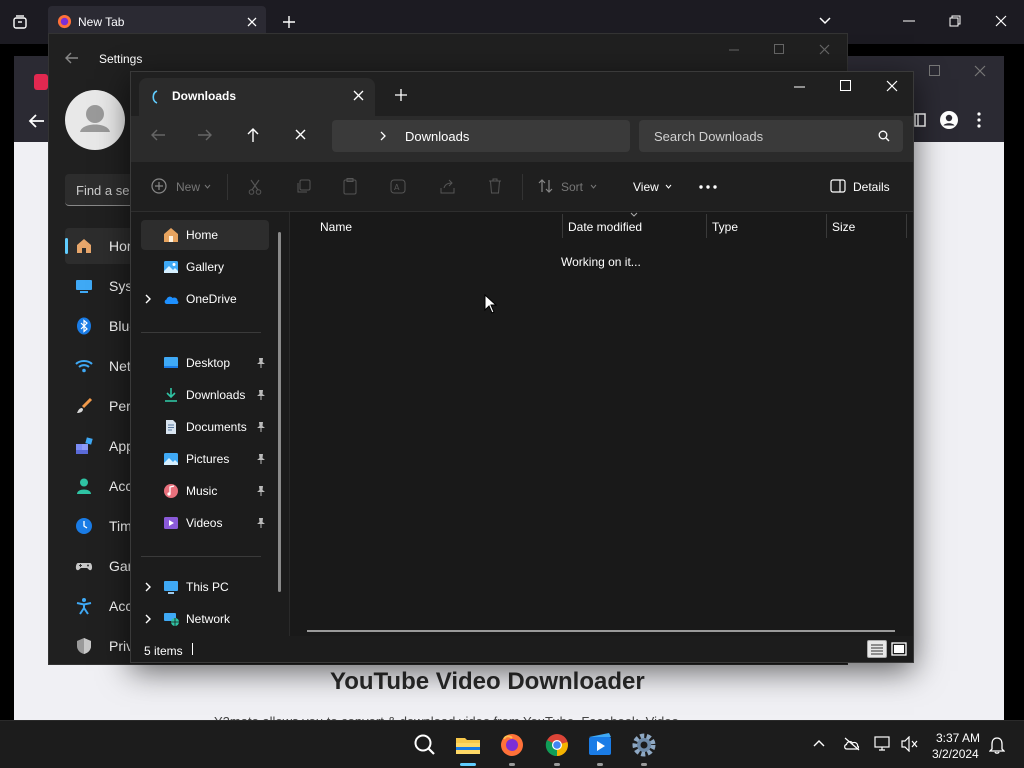 Image resolution: width=1024 pixels, height=768 pixels. What do you see at coordinates (605, 227) in the screenshot?
I see `column-header-date-modified: Date modified` at bounding box center [605, 227].